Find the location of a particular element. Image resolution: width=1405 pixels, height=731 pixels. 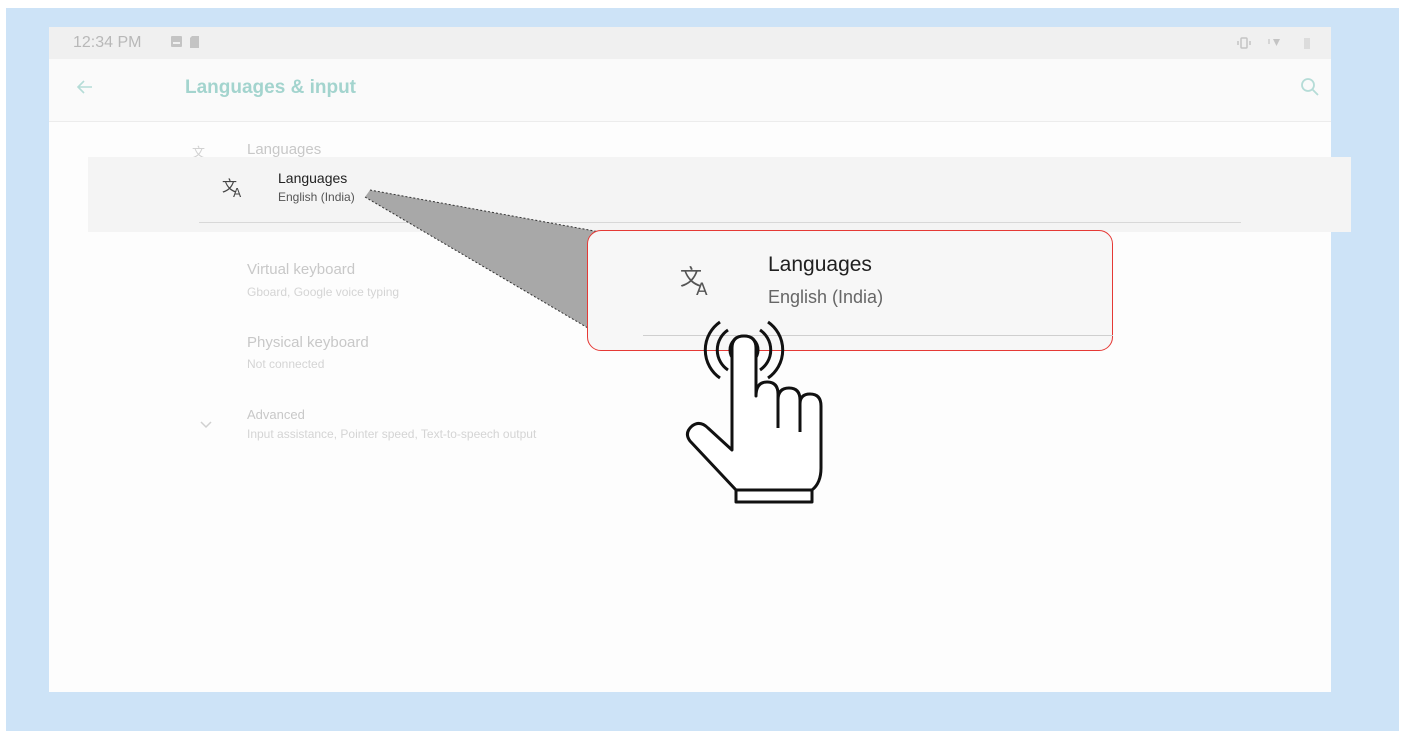

zoom-callout: 文 A Languages English (India) is located at coordinates (850, 290).